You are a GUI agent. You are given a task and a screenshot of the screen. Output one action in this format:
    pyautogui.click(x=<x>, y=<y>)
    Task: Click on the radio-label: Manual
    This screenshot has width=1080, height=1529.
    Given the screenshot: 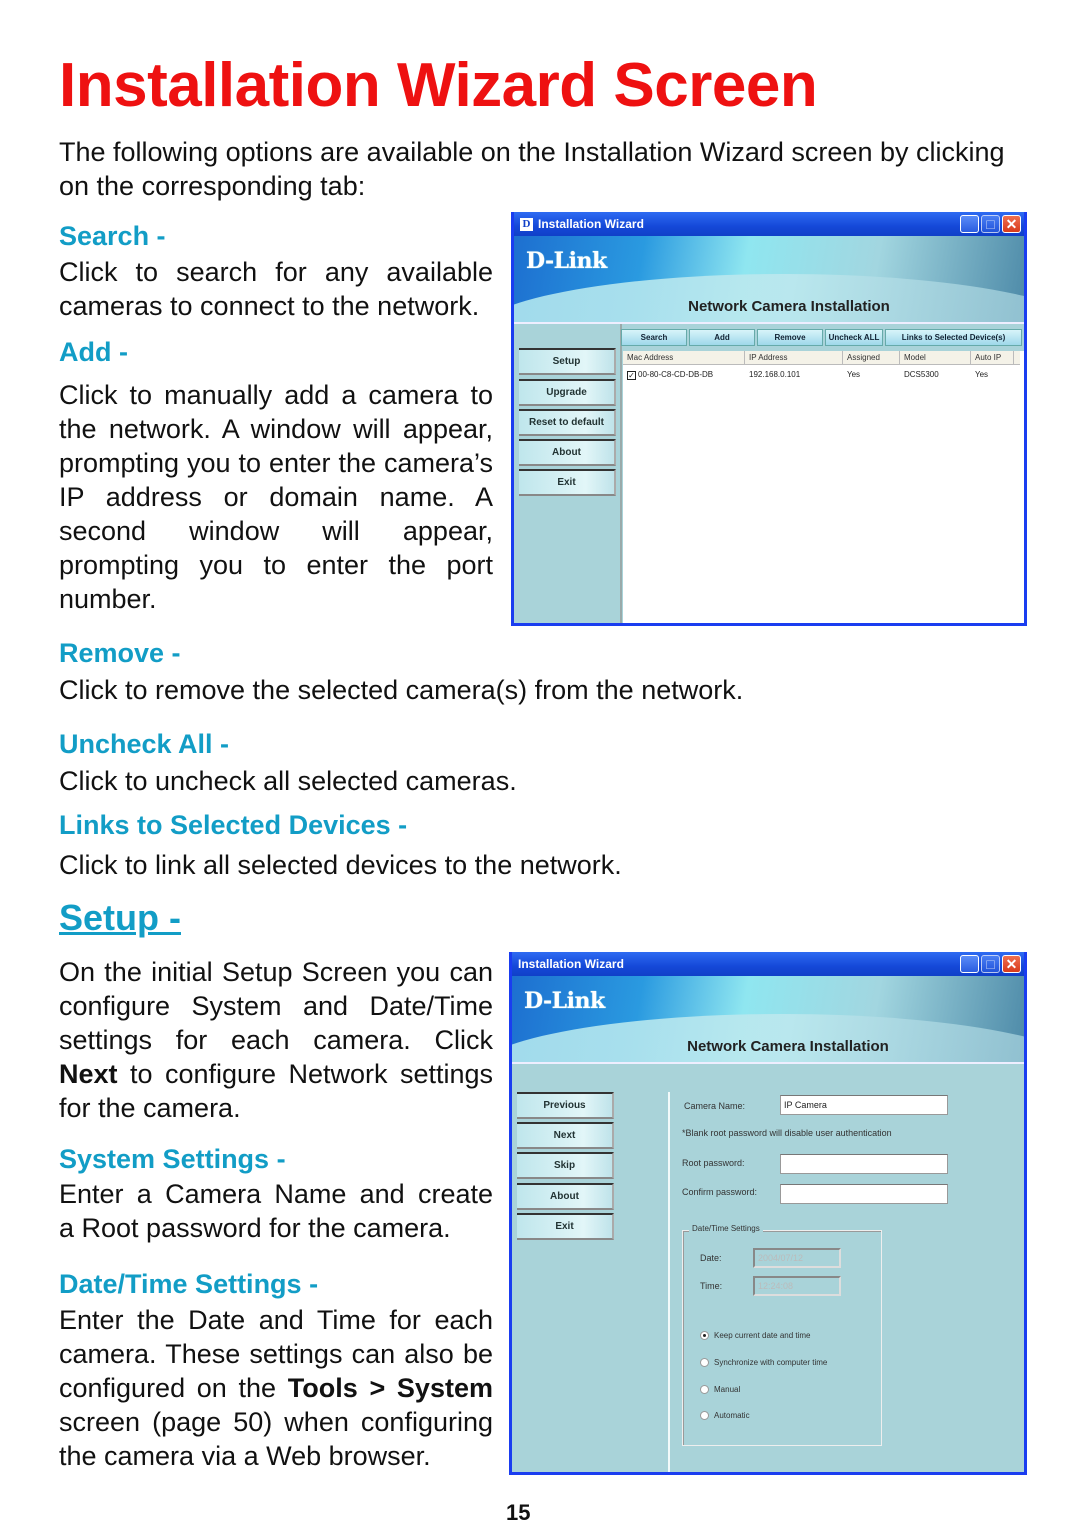 What is the action you would take?
    pyautogui.click(x=727, y=1389)
    